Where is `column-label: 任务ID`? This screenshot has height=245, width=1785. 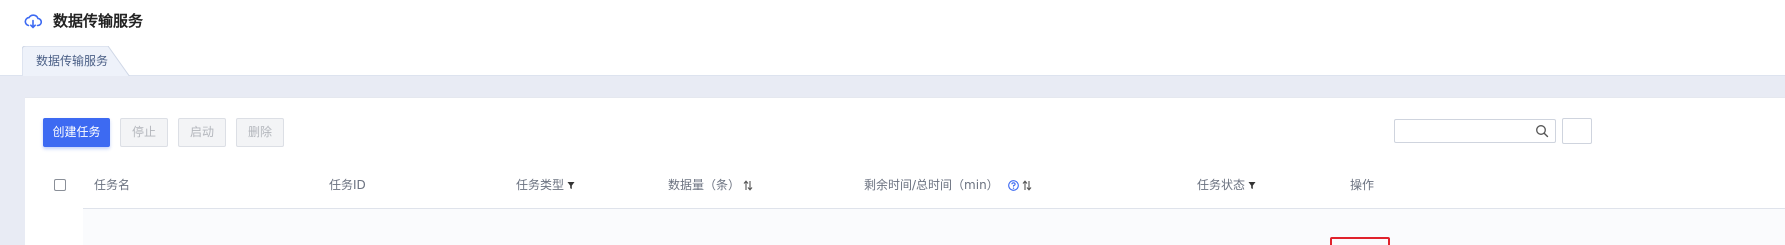 column-label: 任务ID is located at coordinates (347, 185).